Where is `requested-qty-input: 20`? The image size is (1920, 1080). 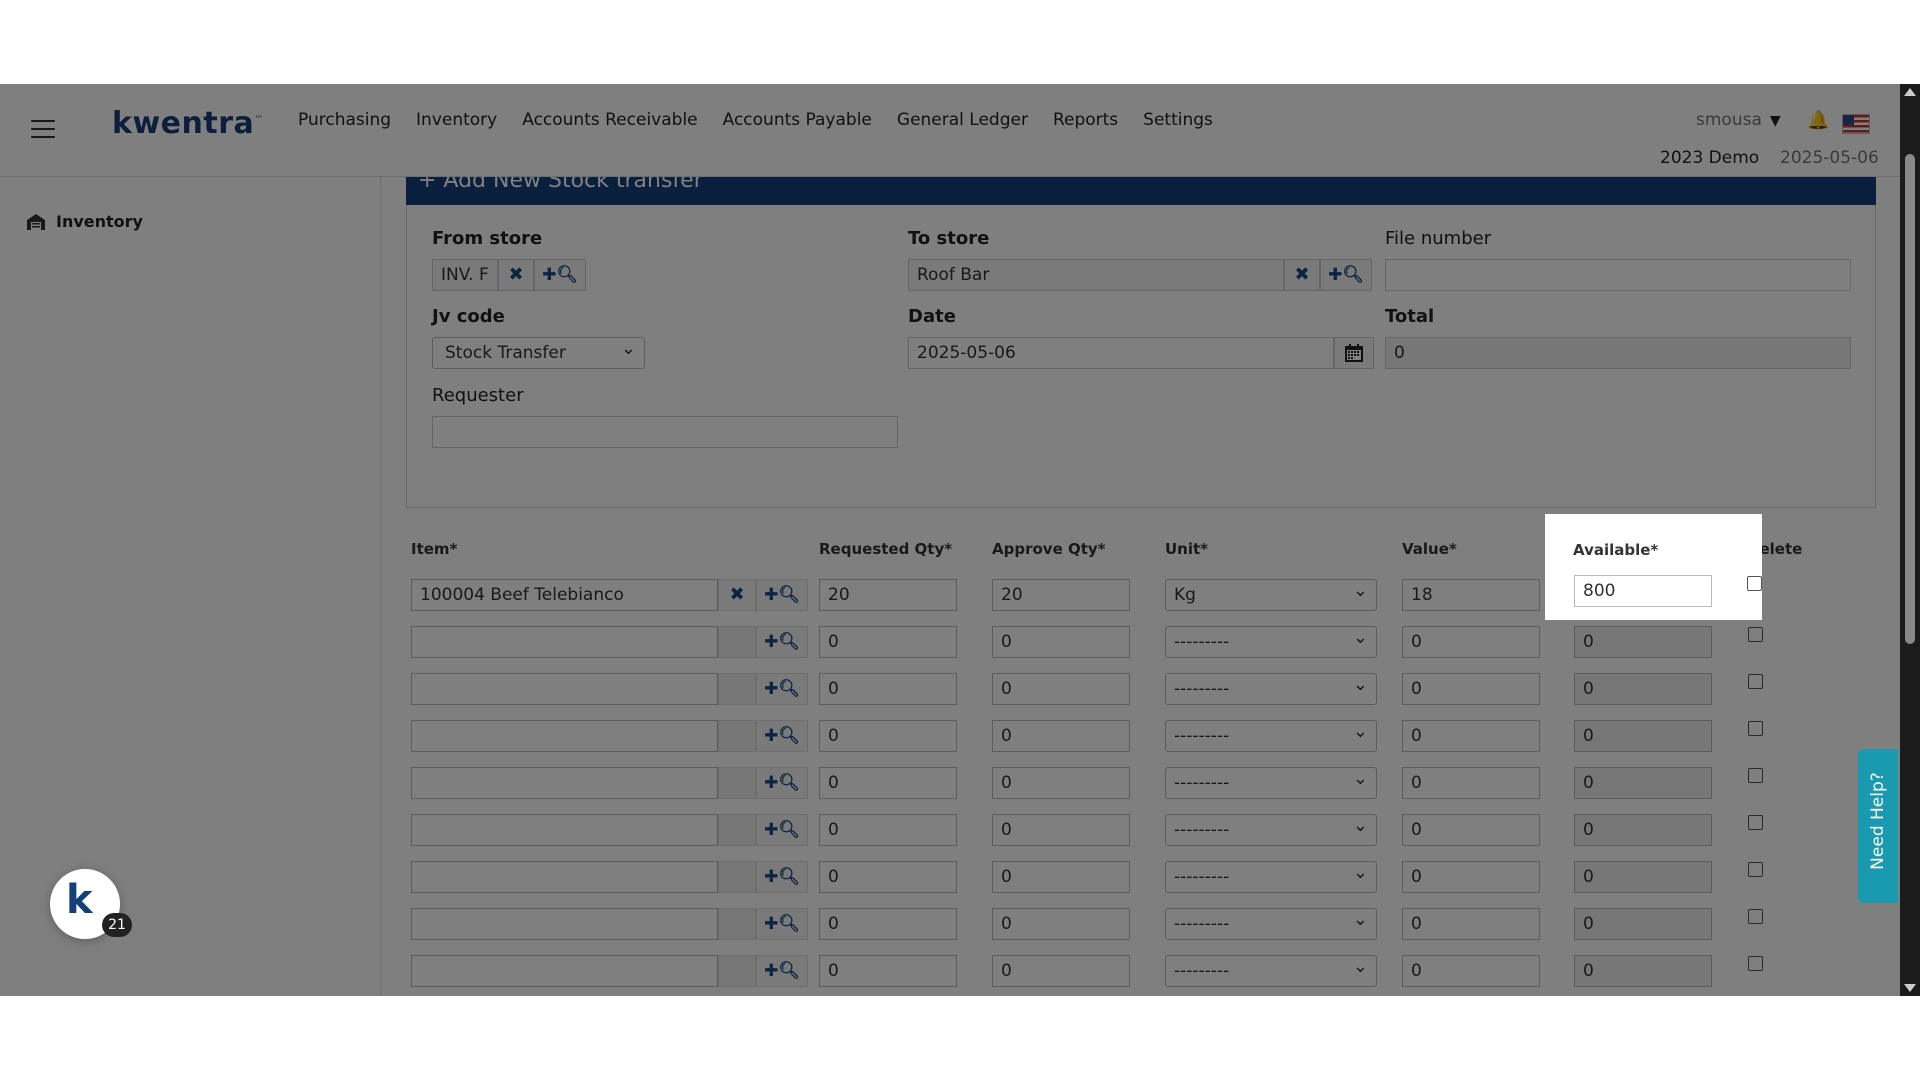
requested-qty-input: 20 is located at coordinates (888, 595).